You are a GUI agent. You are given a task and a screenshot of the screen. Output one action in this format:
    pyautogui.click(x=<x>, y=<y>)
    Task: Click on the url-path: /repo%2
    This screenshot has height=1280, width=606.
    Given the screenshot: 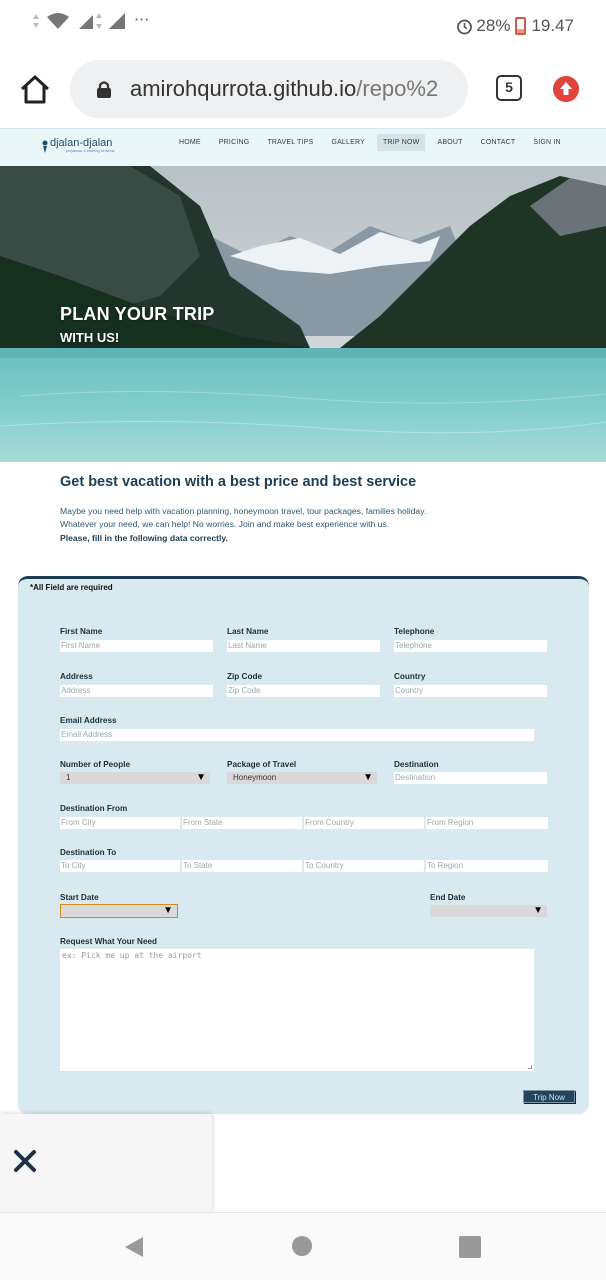 What is the action you would take?
    pyautogui.click(x=397, y=88)
    